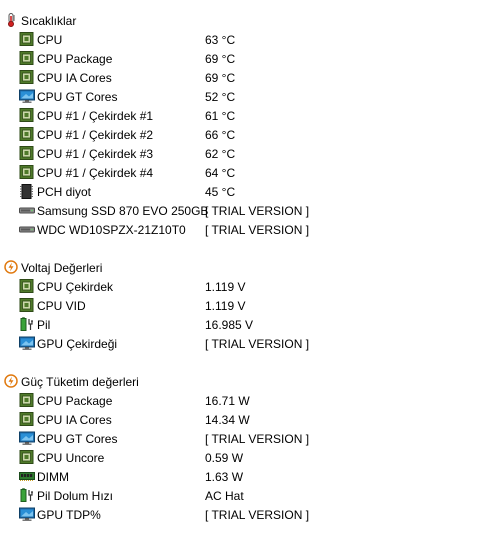 Image resolution: width=484 pixels, height=537 pixels. I want to click on sensor-value: AC Hat, so click(224, 496).